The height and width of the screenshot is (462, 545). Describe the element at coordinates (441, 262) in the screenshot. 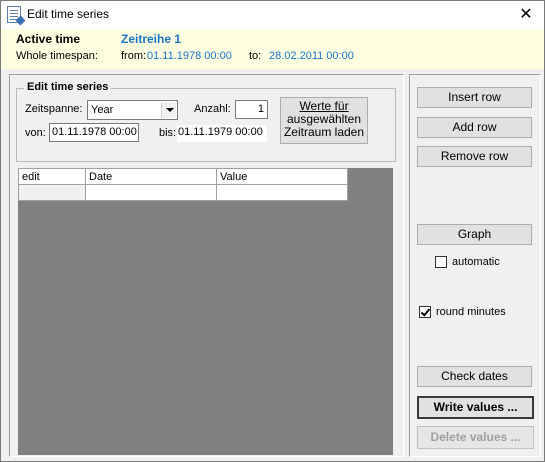

I see `automatic-checkbox` at that location.